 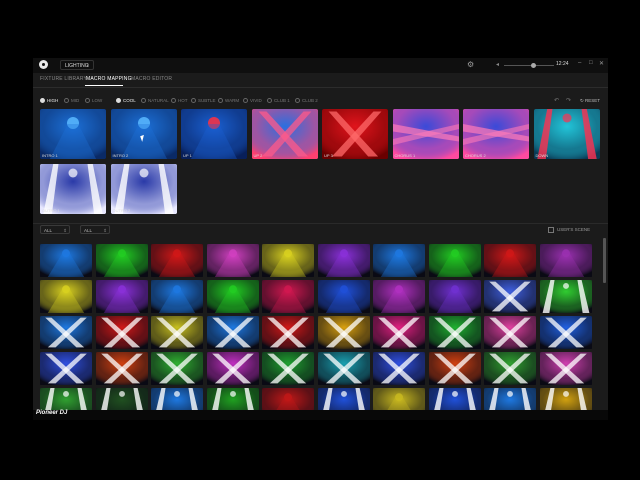 What do you see at coordinates (529, 65) in the screenshot?
I see `volume-slider-track` at bounding box center [529, 65].